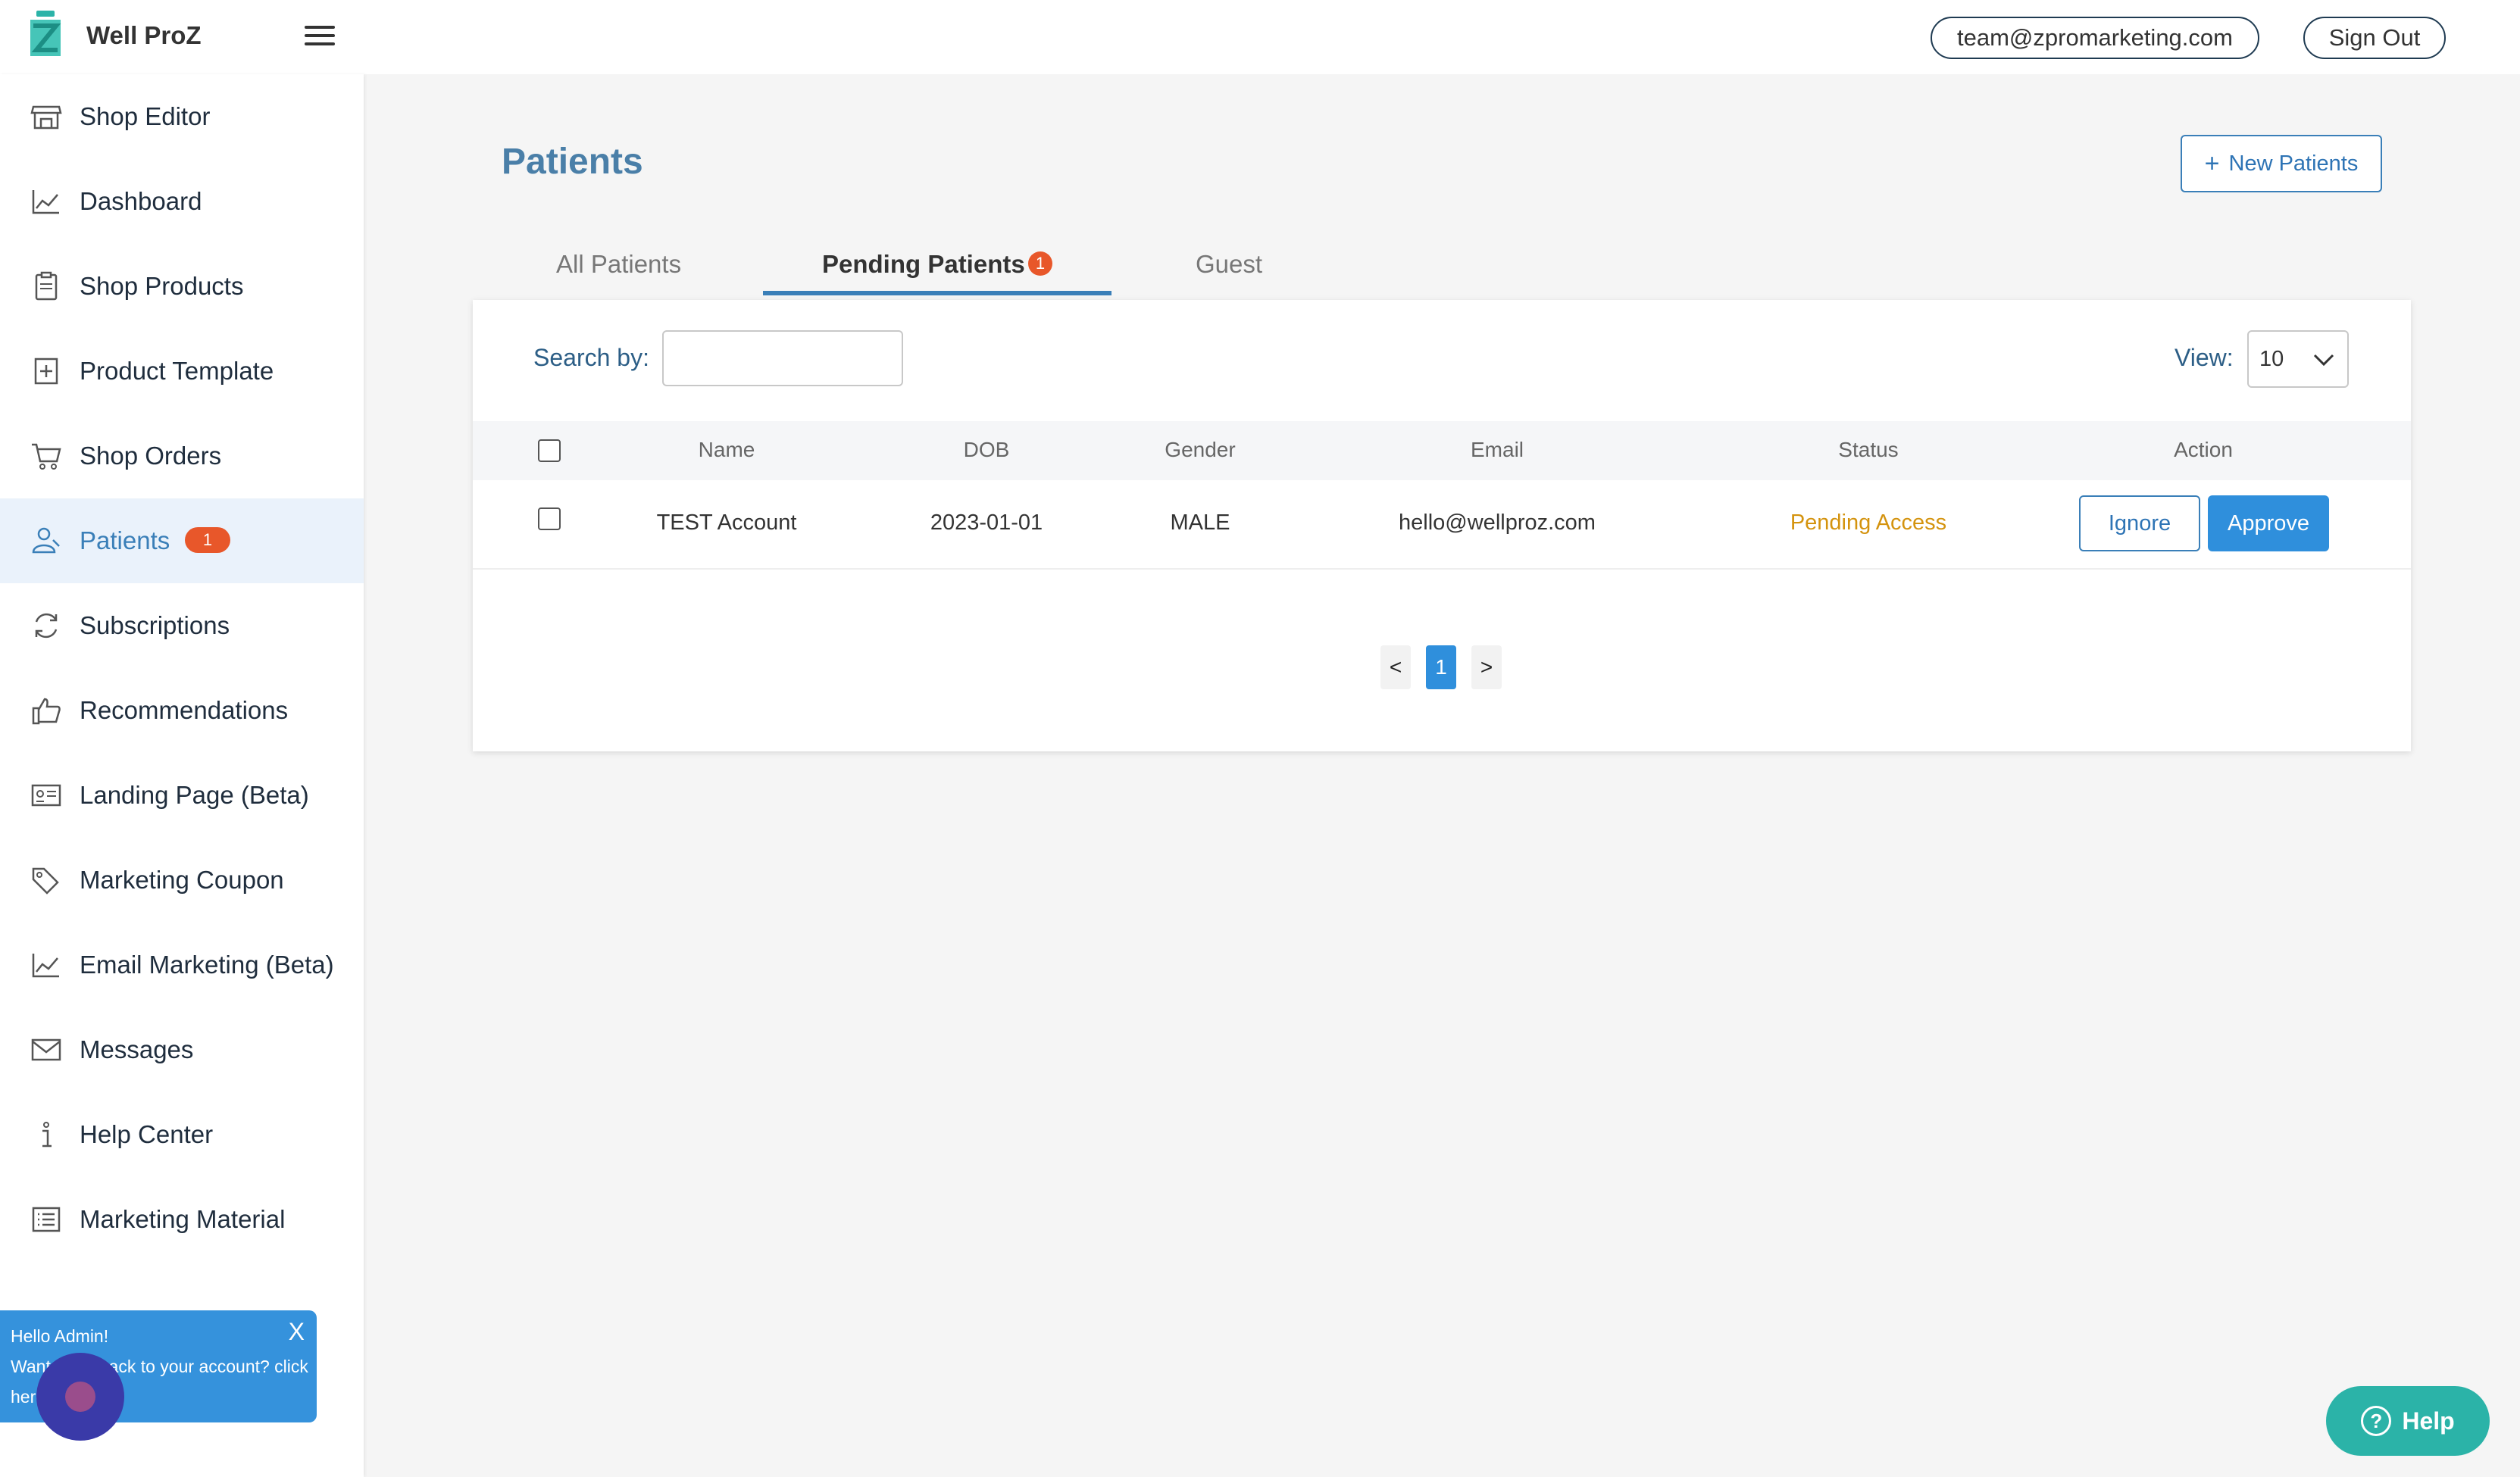  What do you see at coordinates (144, 35) in the screenshot?
I see `brand-name: Well ProZ` at bounding box center [144, 35].